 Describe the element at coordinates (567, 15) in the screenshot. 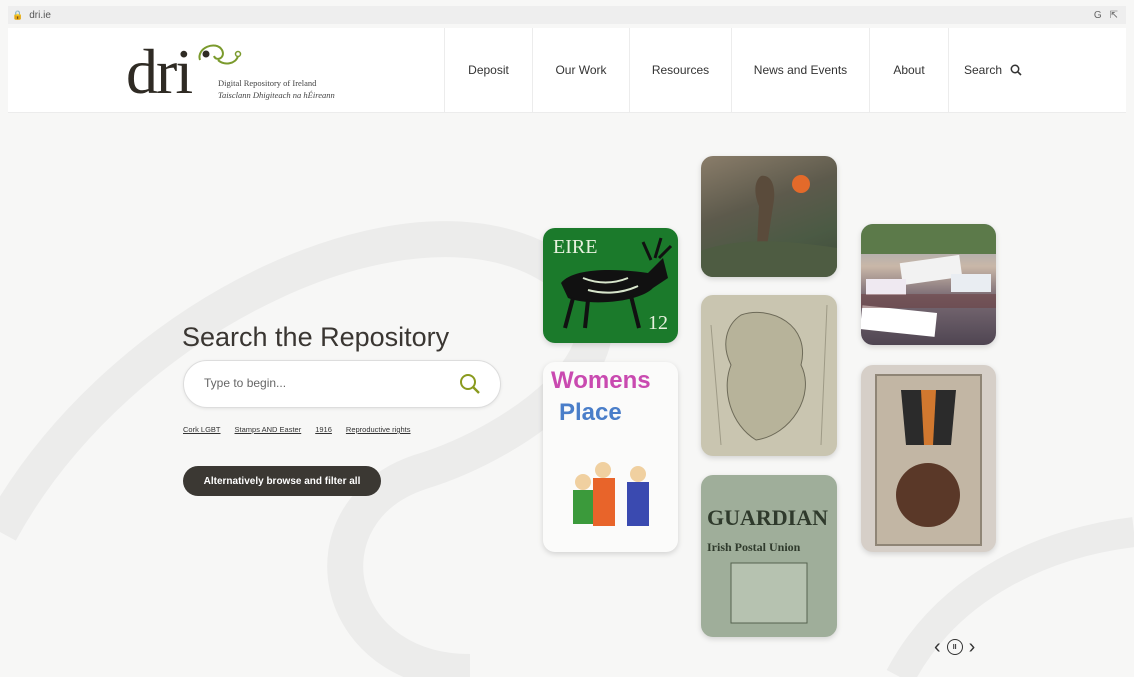

I see `browser-address-bar: 🔒 dri.ie G ⇱` at that location.